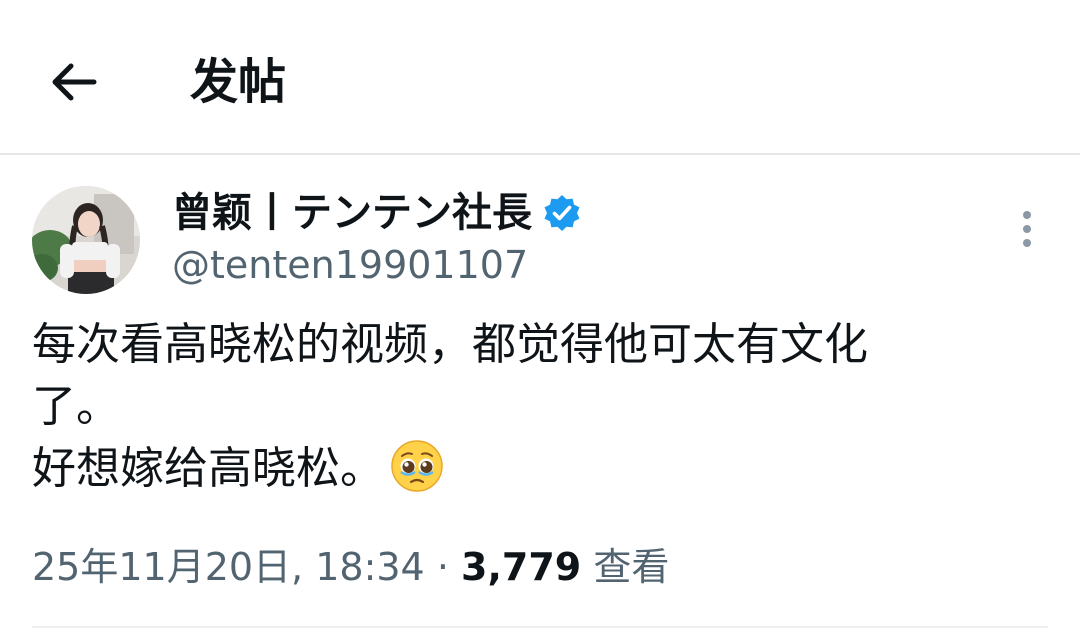  I want to click on author-display-name: 曾颖丨テンテン社長, so click(352, 213).